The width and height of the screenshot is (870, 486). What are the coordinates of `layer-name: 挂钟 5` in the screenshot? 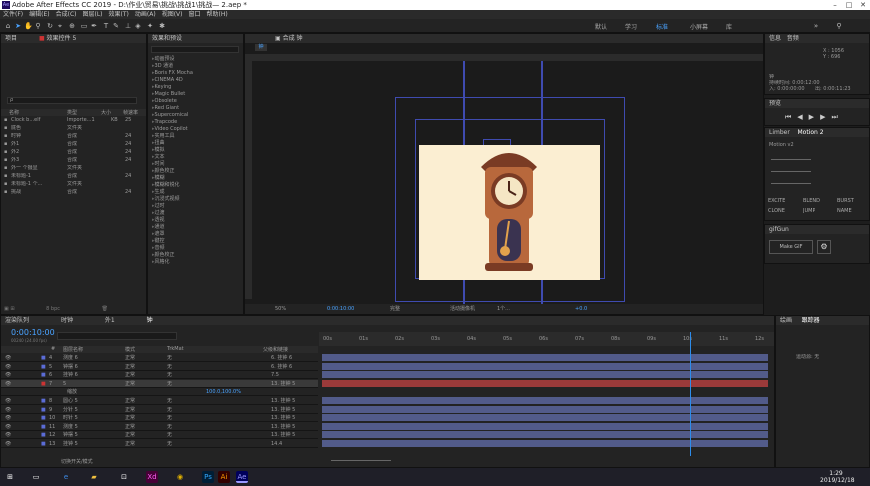 It's located at (70, 444).